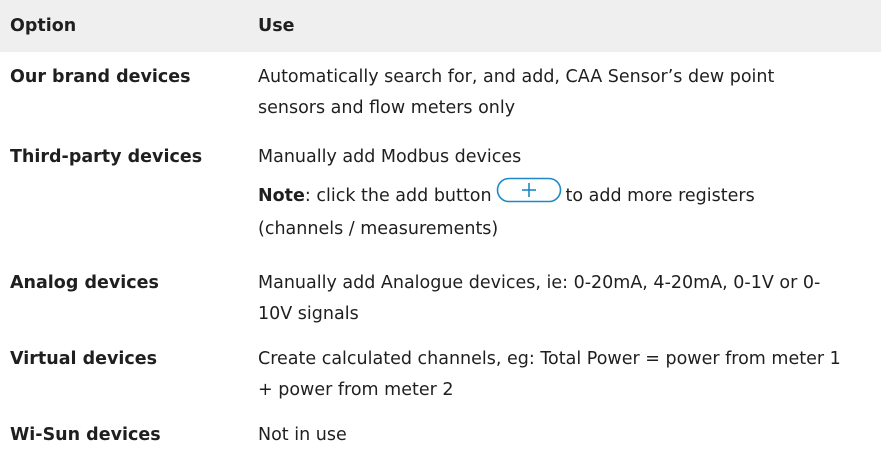 Image resolution: width=881 pixels, height=456 pixels. What do you see at coordinates (100, 77) in the screenshot?
I see `option-cell: Our brand devices` at bounding box center [100, 77].